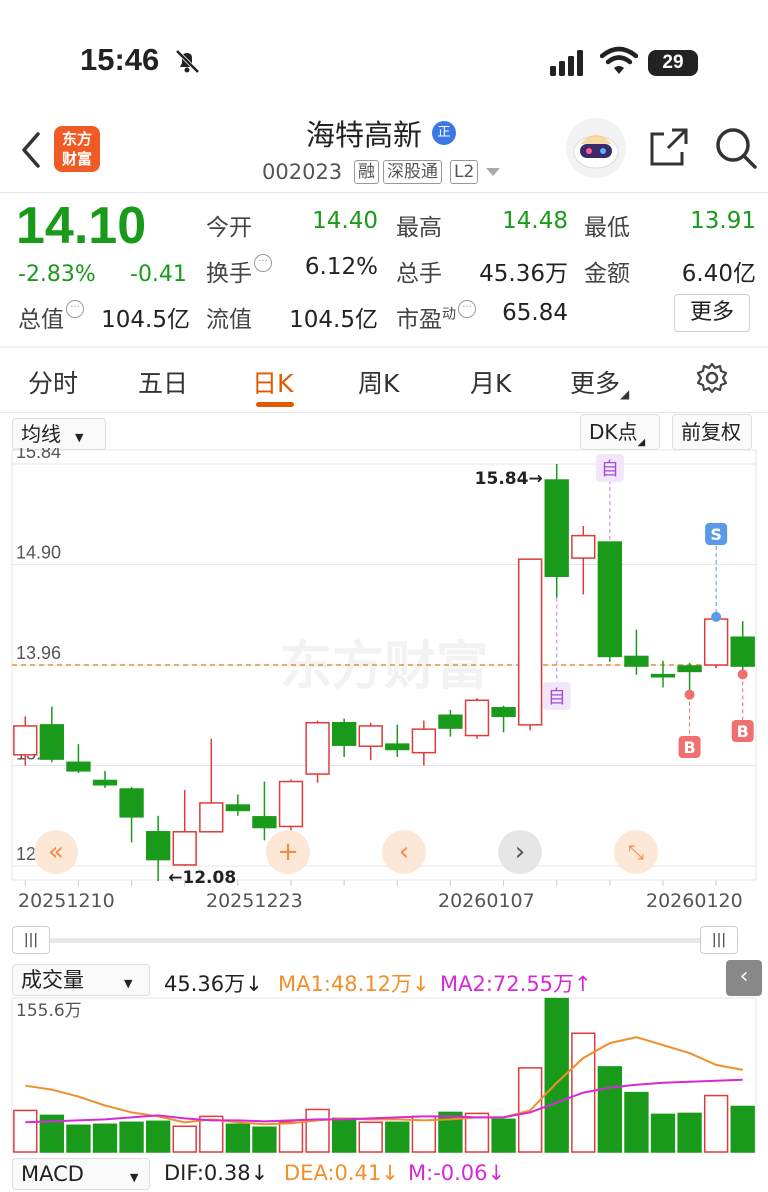 The height and width of the screenshot is (1192, 768). I want to click on volume-ma2: MA2:72.55万↑, so click(516, 983).